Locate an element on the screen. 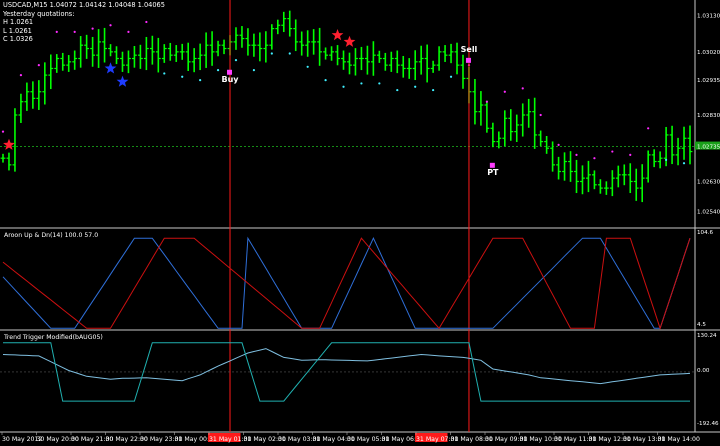 The width and height of the screenshot is (720, 446). annotation-marker is located at coordinates (468, 60).